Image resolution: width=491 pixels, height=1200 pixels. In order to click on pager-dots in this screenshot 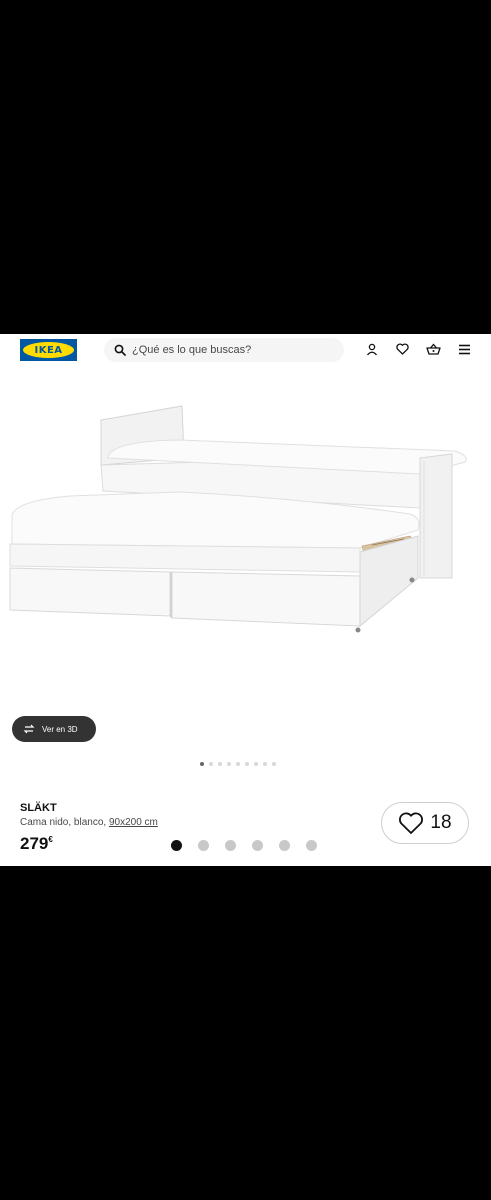, I will do `click(244, 845)`.